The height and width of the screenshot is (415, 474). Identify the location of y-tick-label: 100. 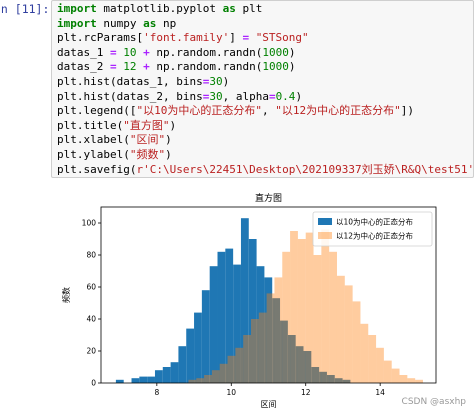
(89, 223).